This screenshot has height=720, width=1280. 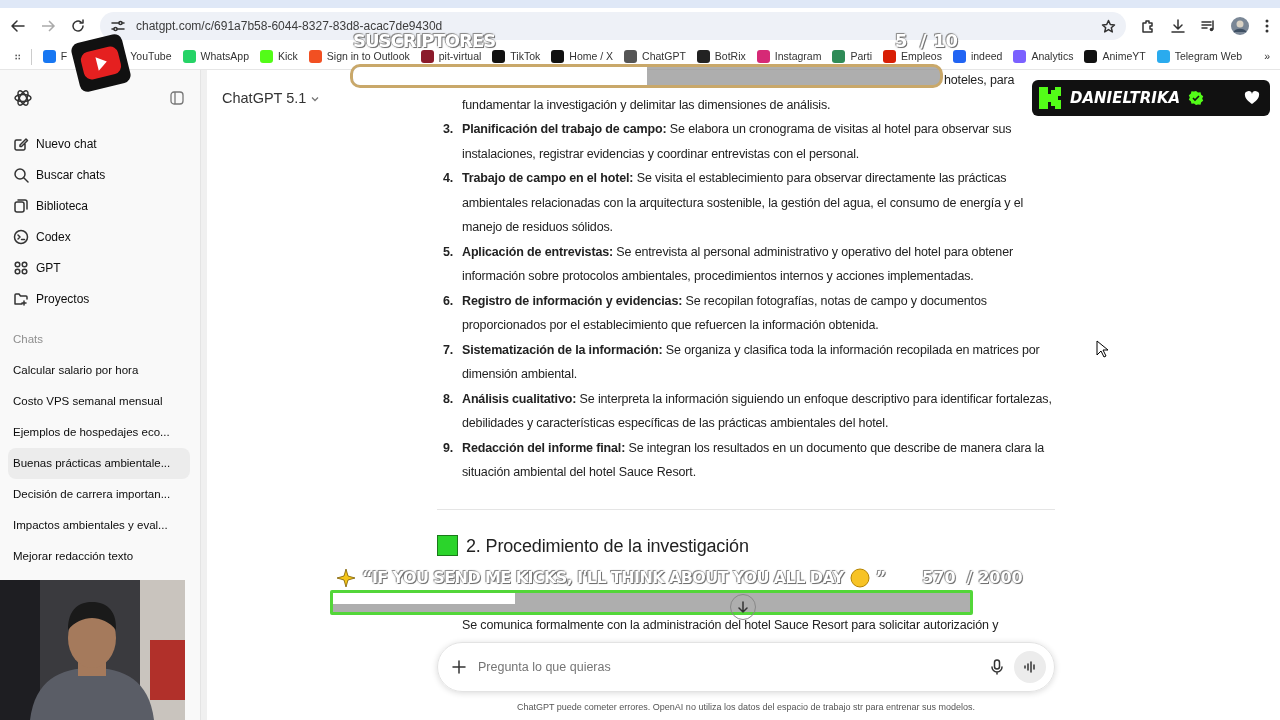 What do you see at coordinates (447, 545) in the screenshot?
I see `square-icon` at bounding box center [447, 545].